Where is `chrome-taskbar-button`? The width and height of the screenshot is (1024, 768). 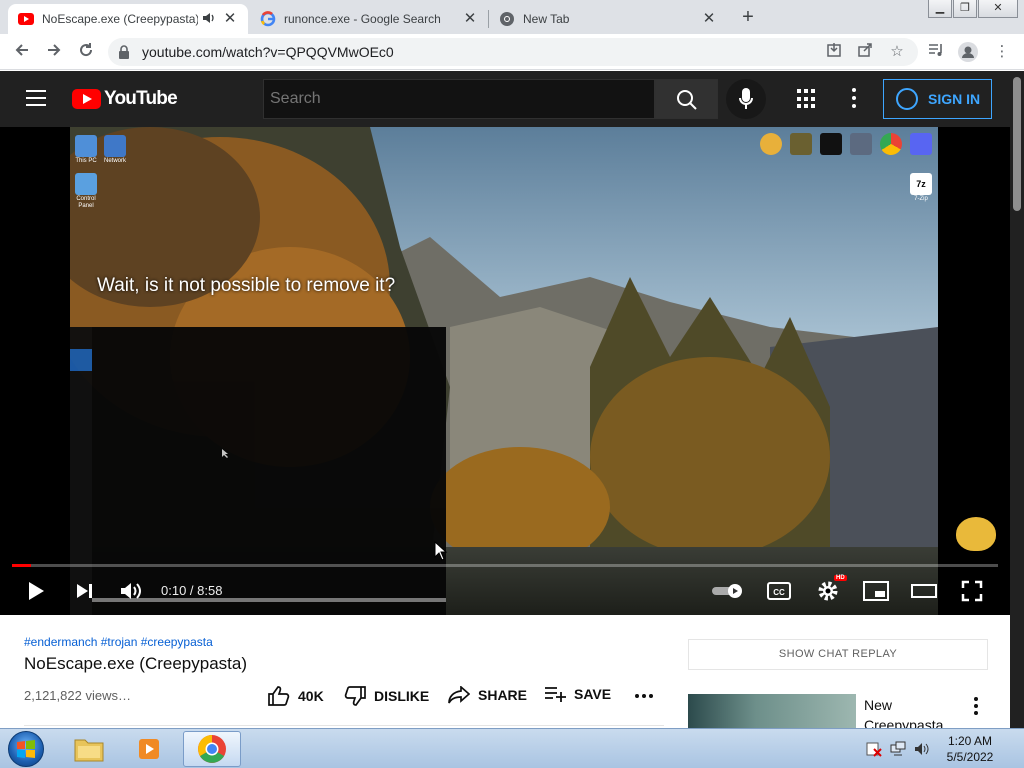 chrome-taskbar-button is located at coordinates (212, 749).